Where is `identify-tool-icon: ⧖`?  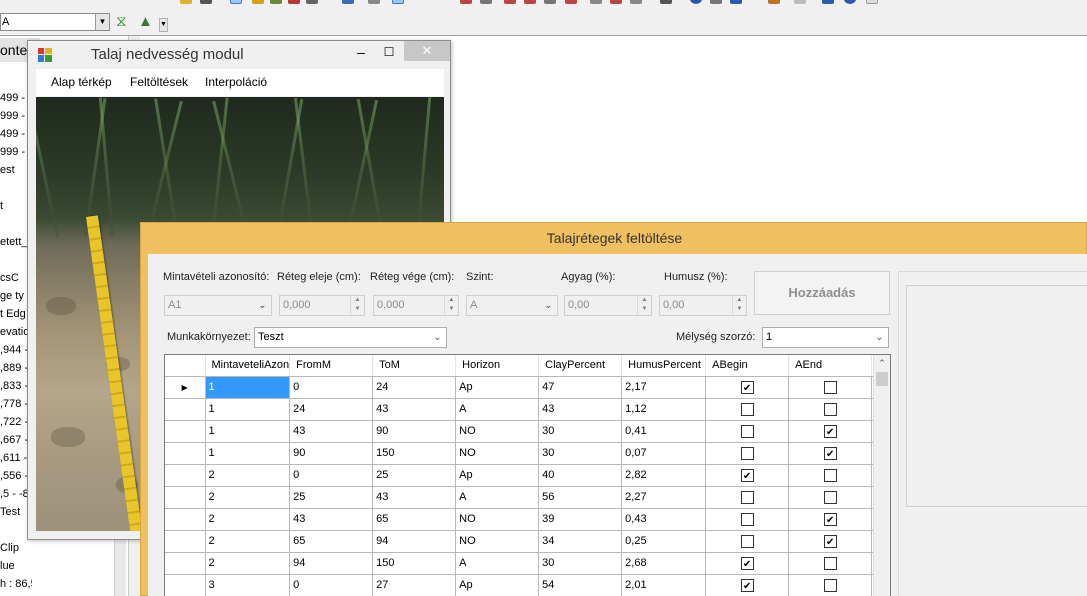 identify-tool-icon: ⧖ is located at coordinates (125, 22).